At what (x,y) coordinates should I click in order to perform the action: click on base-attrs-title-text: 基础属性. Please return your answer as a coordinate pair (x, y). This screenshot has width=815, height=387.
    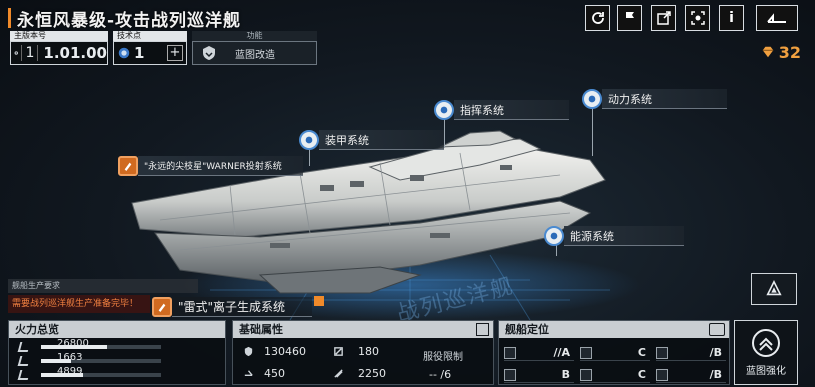
    Looking at the image, I should click on (261, 329).